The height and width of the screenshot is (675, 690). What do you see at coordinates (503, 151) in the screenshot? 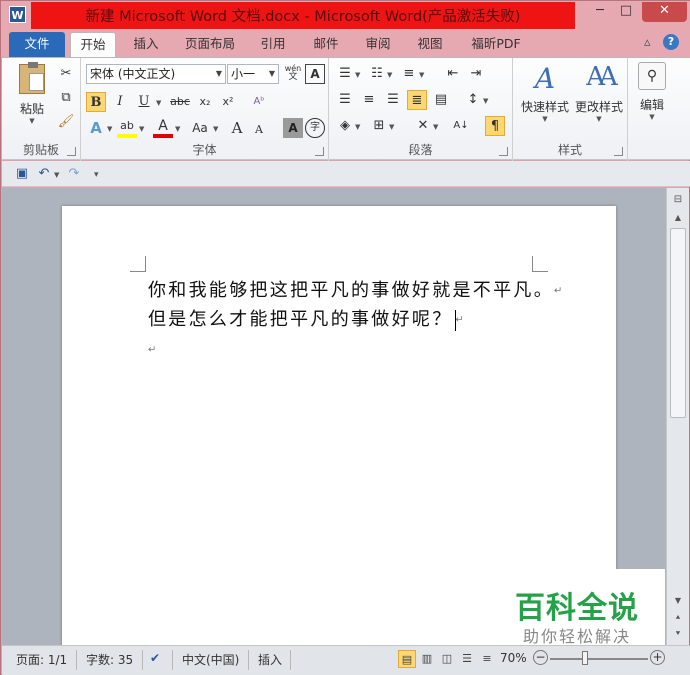
I see `paragraph-launcher-icon` at bounding box center [503, 151].